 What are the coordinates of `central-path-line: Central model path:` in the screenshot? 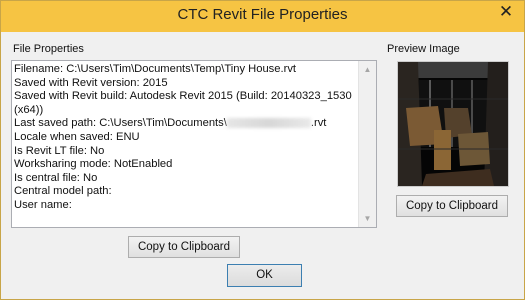 It's located at (63, 191).